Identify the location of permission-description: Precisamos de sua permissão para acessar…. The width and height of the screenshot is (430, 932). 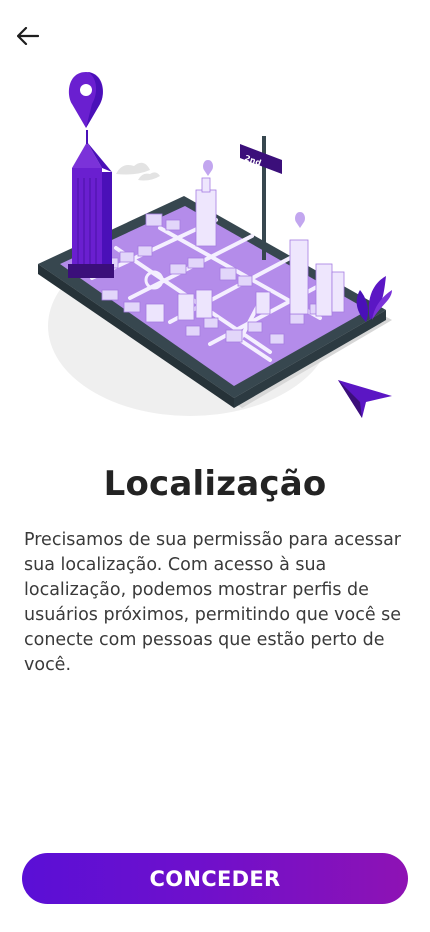
(213, 602).